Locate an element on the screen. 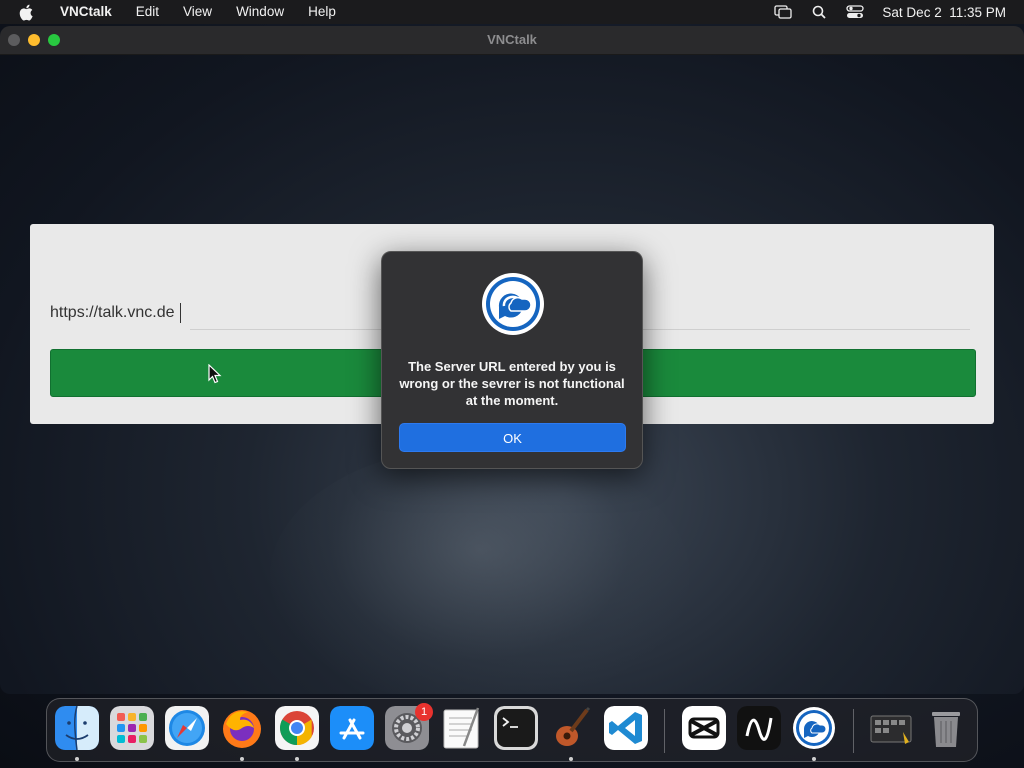 The image size is (1024, 768). launchpad-icon is located at coordinates (132, 728).